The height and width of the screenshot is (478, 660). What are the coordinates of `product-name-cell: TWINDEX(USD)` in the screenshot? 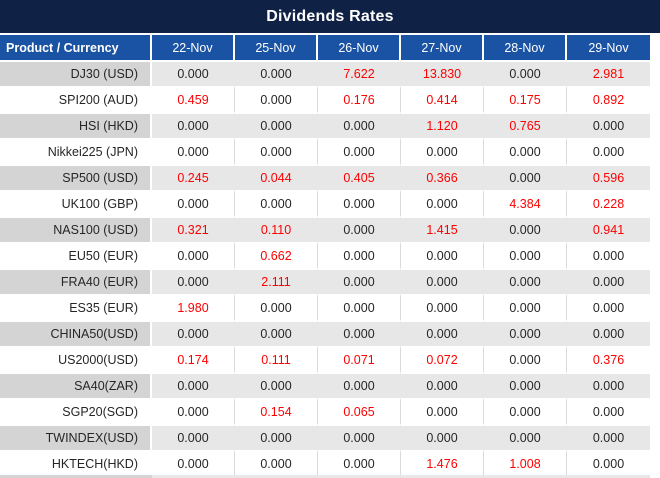 It's located at (76, 437).